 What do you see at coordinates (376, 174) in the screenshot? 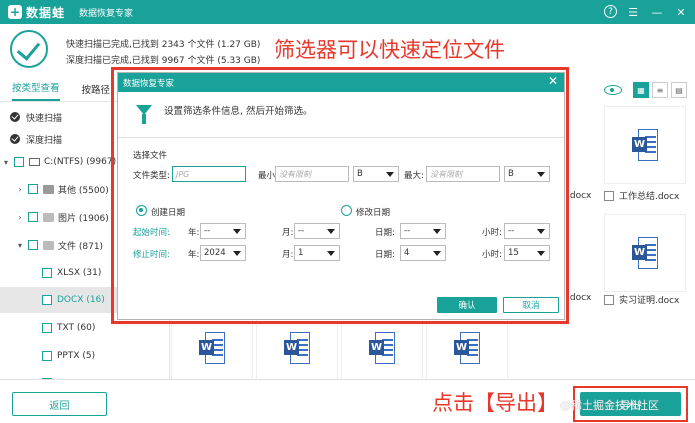
I see `min-size-unit-select: B` at bounding box center [376, 174].